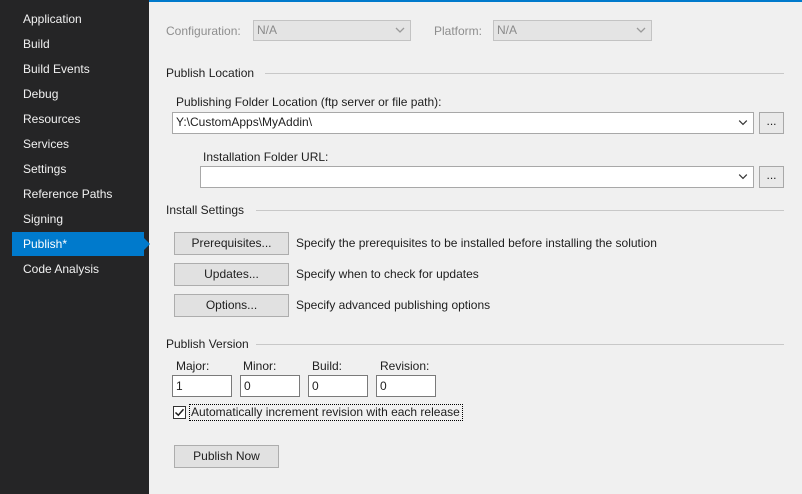 This screenshot has width=802, height=494. Describe the element at coordinates (78, 119) in the screenshot. I see `sidebar-item-resources: Resources` at that location.